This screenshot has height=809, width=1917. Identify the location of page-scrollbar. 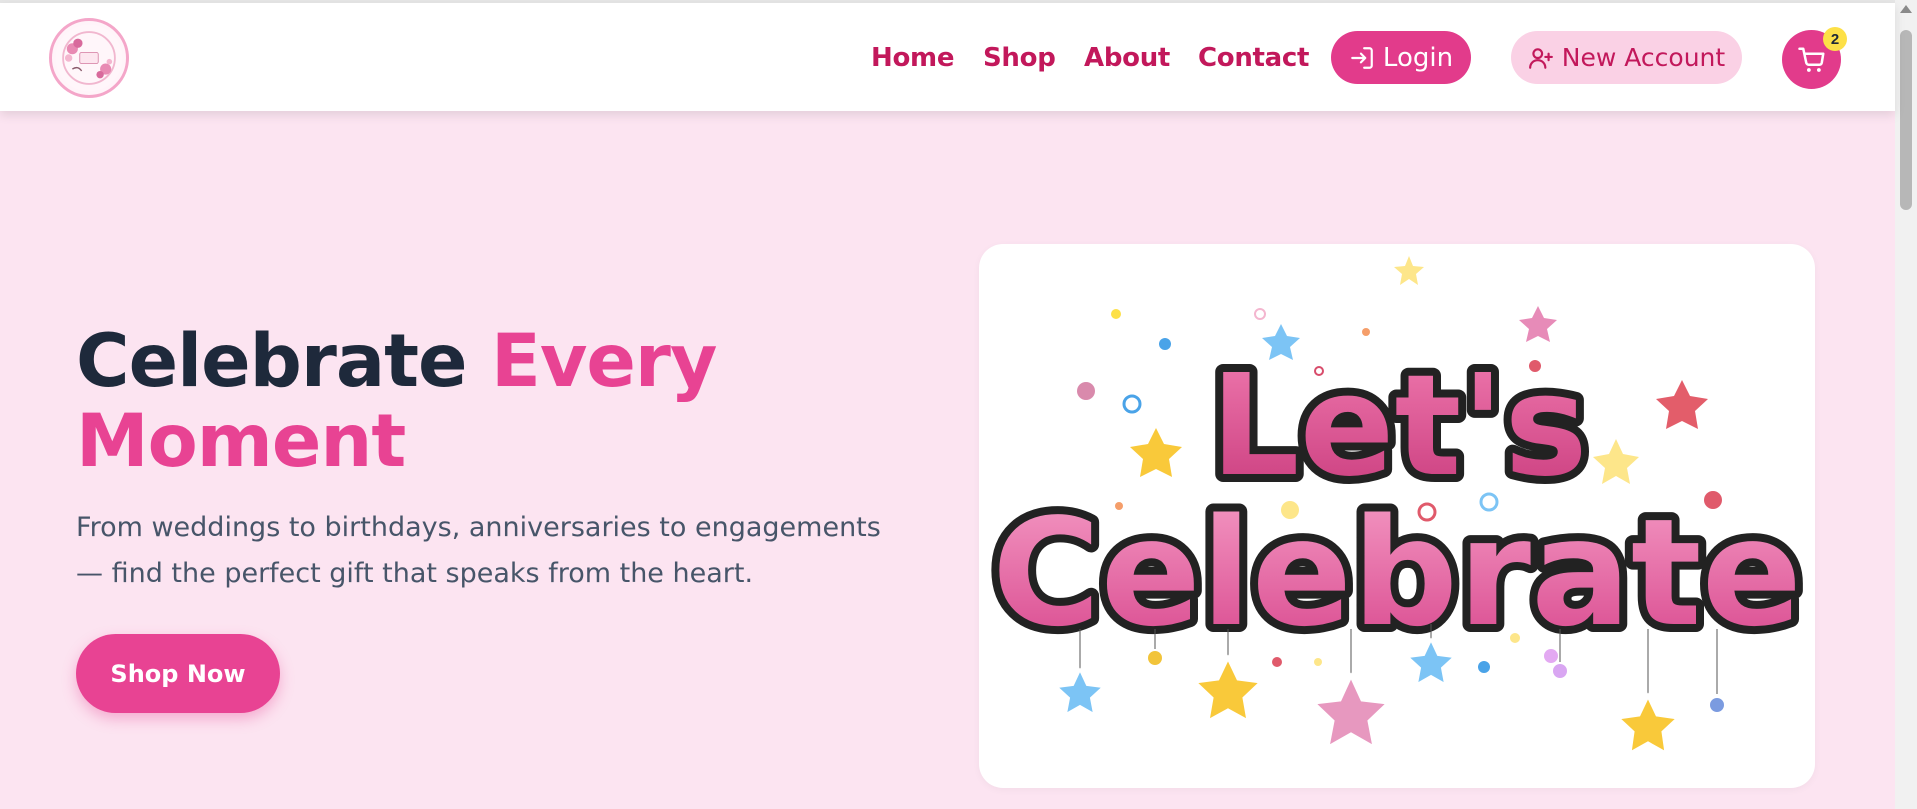
(1906, 404).